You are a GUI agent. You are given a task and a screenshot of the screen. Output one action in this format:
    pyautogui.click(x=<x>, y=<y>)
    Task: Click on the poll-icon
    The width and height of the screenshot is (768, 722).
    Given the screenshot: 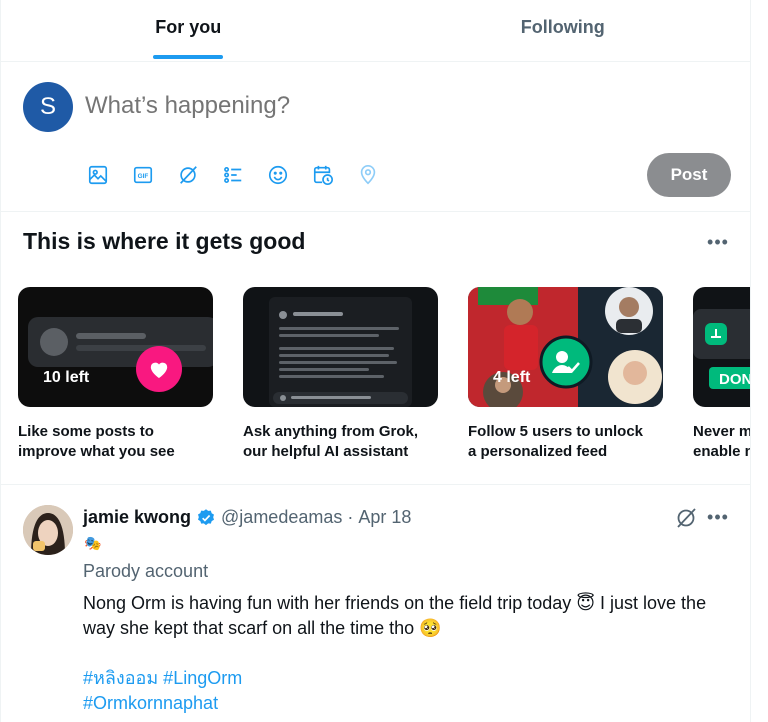 What is the action you would take?
    pyautogui.click(x=233, y=175)
    